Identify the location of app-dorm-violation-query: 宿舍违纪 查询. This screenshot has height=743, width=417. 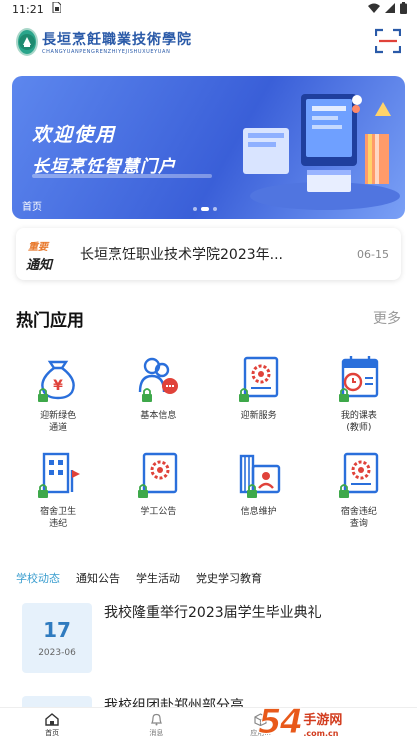
(359, 489).